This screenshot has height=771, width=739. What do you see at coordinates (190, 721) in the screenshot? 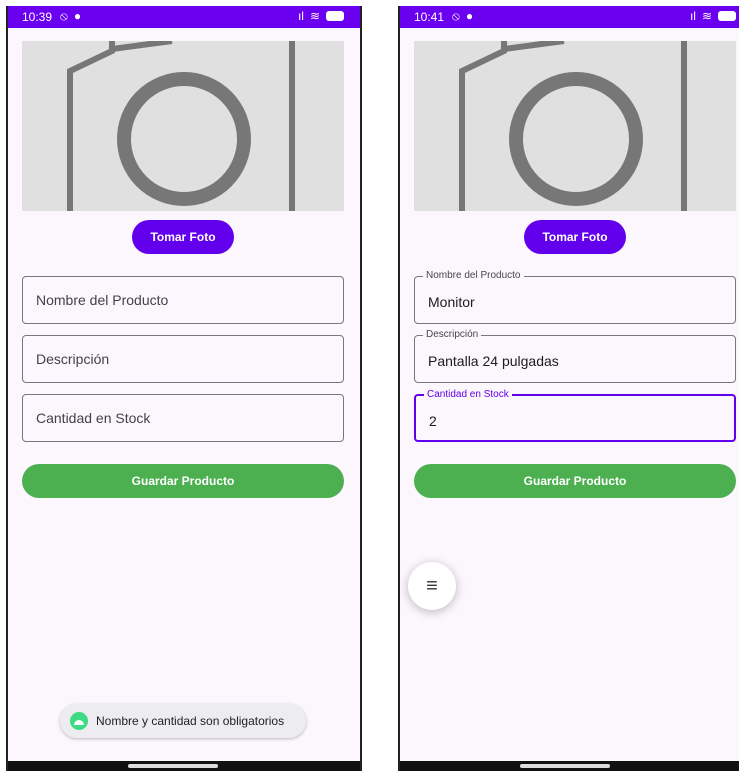
I see `toast-text: Nombre y cantidad son obligatorios` at bounding box center [190, 721].